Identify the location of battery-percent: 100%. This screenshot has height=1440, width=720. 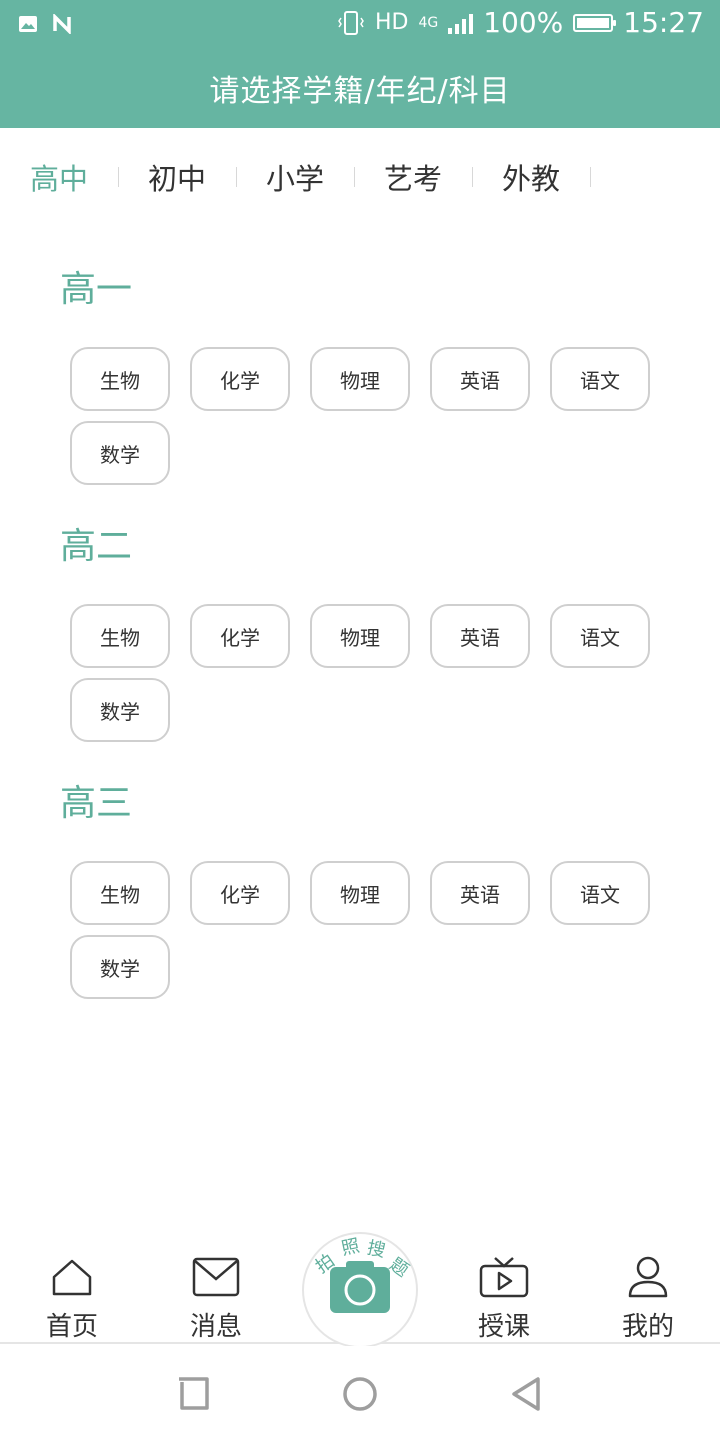
(523, 22).